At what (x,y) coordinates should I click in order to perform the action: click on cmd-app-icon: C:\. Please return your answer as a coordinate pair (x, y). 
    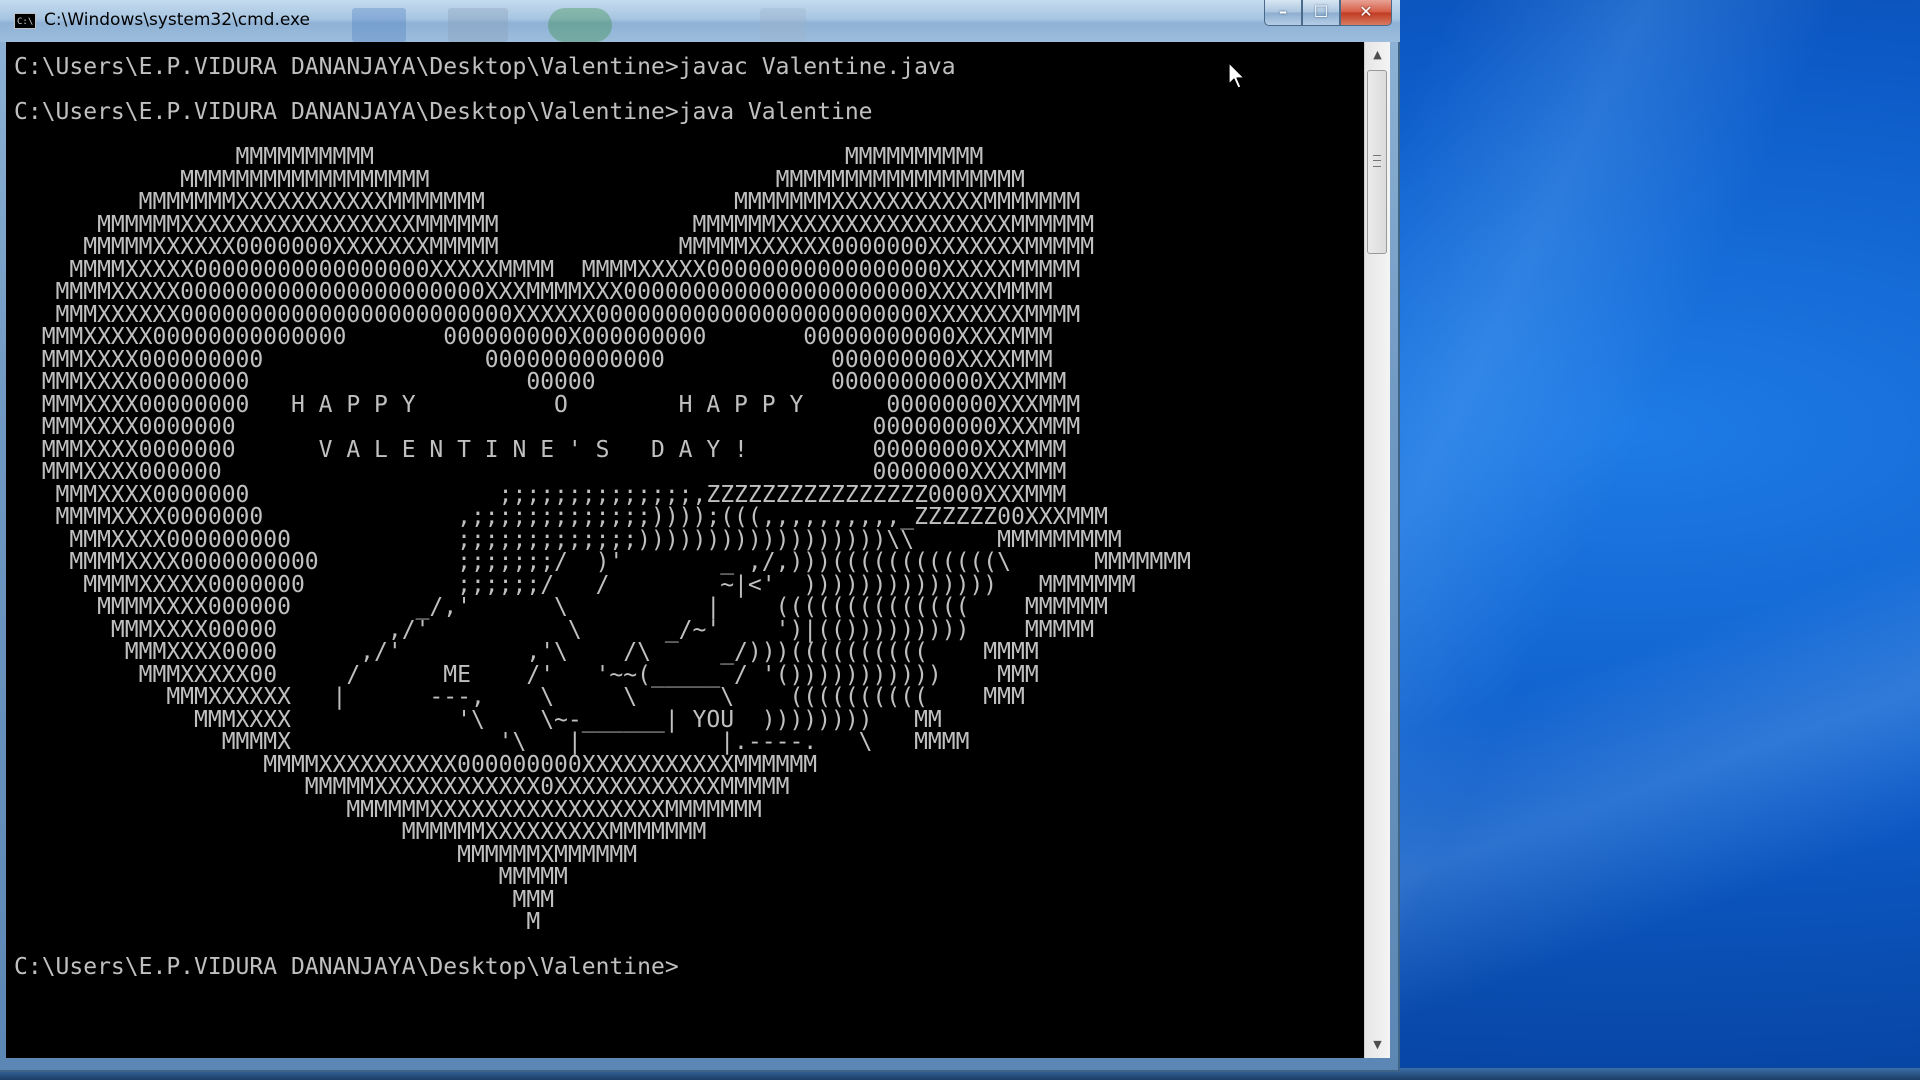
    Looking at the image, I should click on (25, 21).